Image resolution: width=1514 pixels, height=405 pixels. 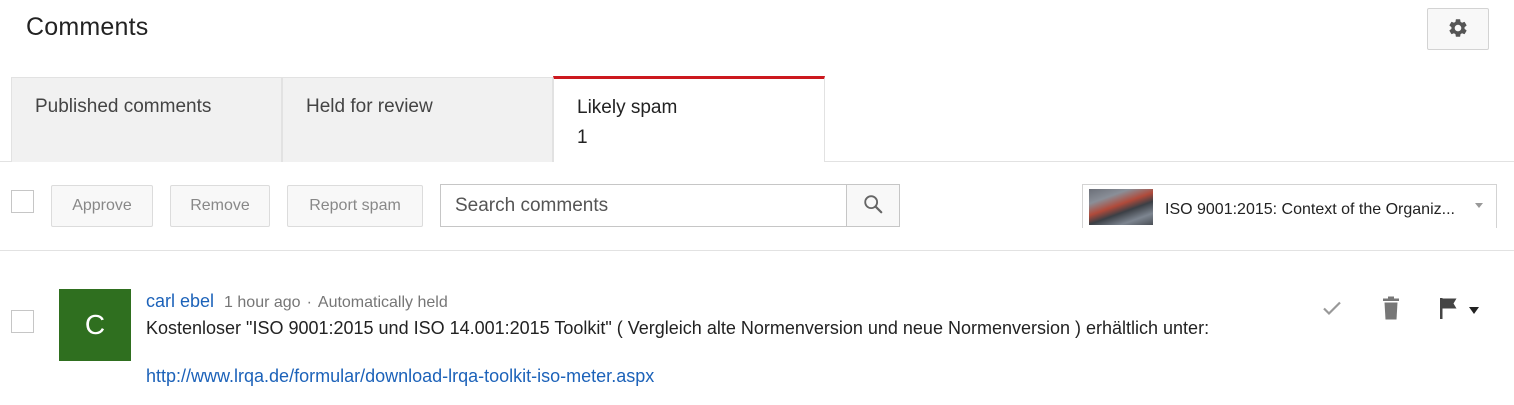 What do you see at coordinates (22, 321) in the screenshot?
I see `comment-checkbox` at bounding box center [22, 321].